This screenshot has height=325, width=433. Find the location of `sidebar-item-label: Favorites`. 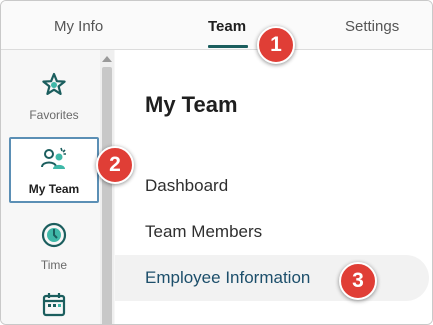

sidebar-item-label: Favorites is located at coordinates (54, 114).